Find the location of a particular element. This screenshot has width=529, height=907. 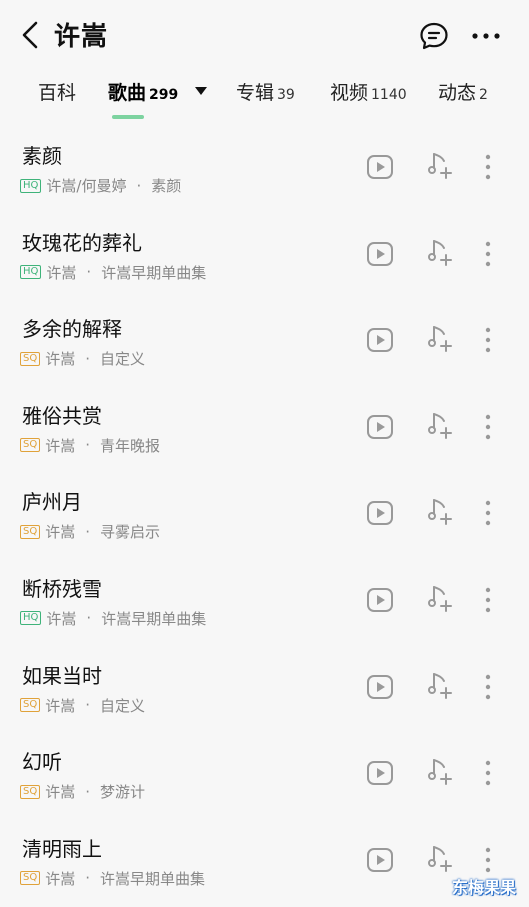

song-meta: SQ 许嵩 · 寻雾启示 is located at coordinates (90, 531).